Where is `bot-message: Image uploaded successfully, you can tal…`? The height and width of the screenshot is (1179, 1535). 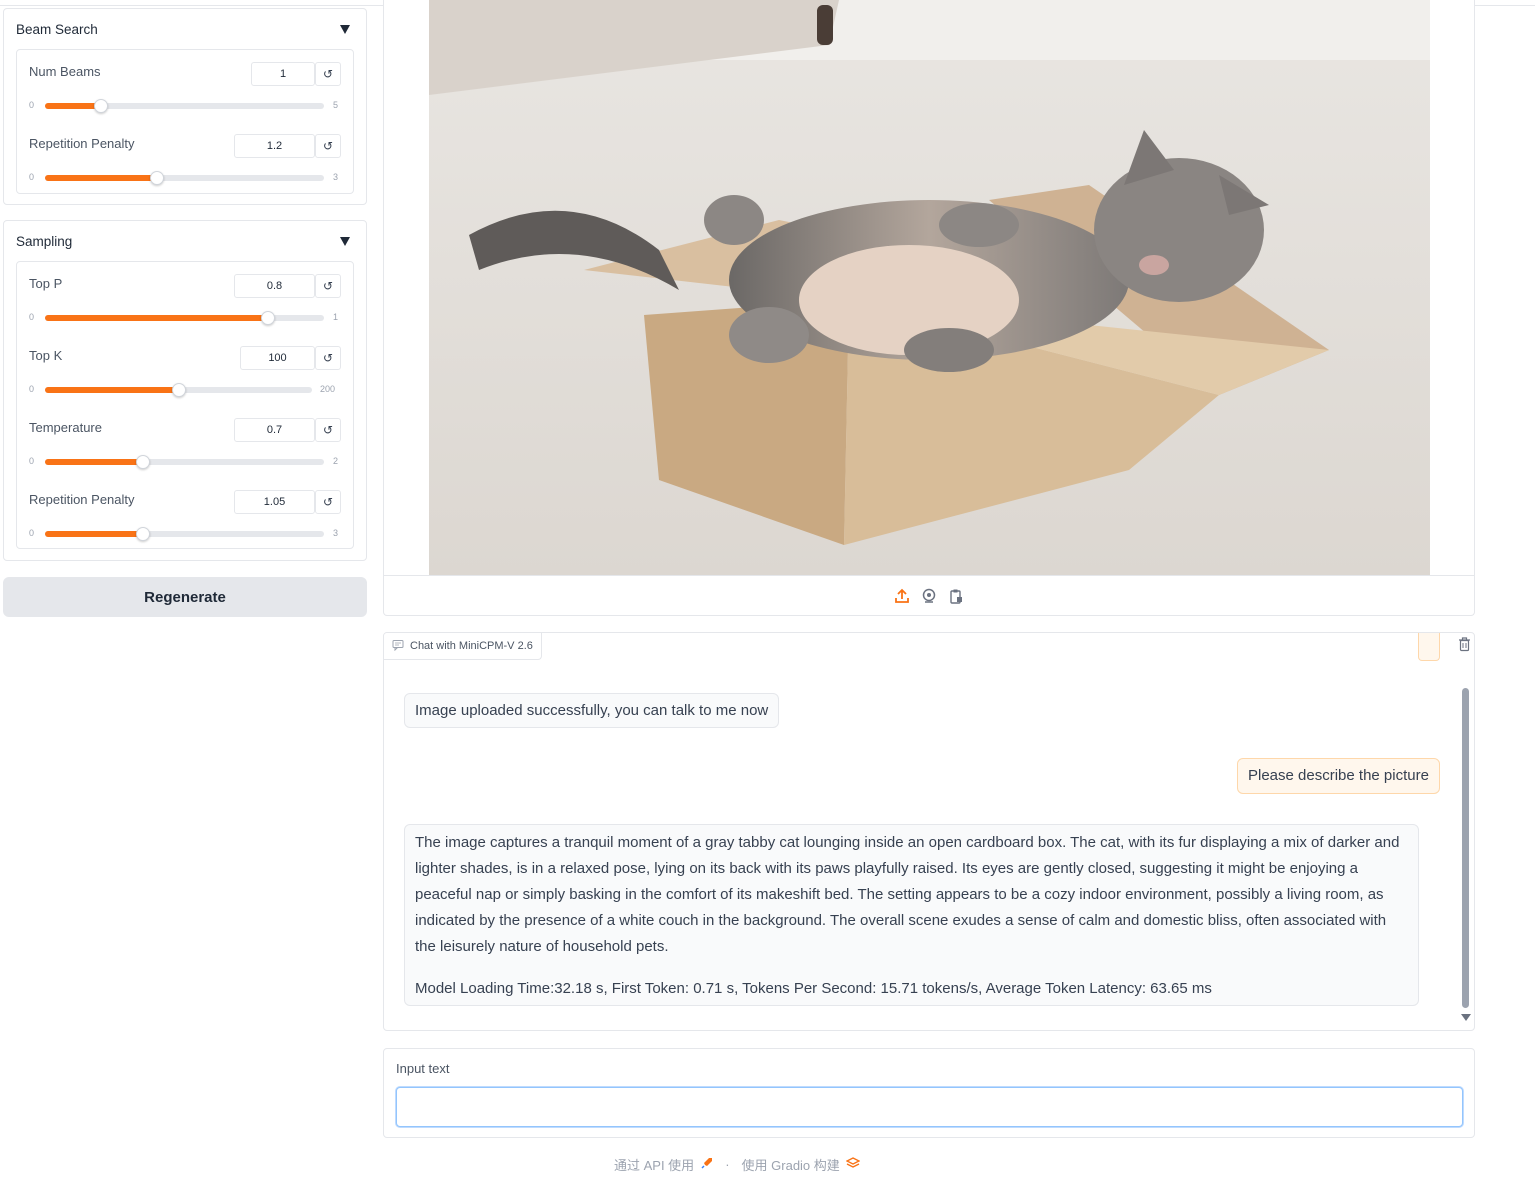
bot-message: Image uploaded successfully, you can tal… is located at coordinates (592, 710).